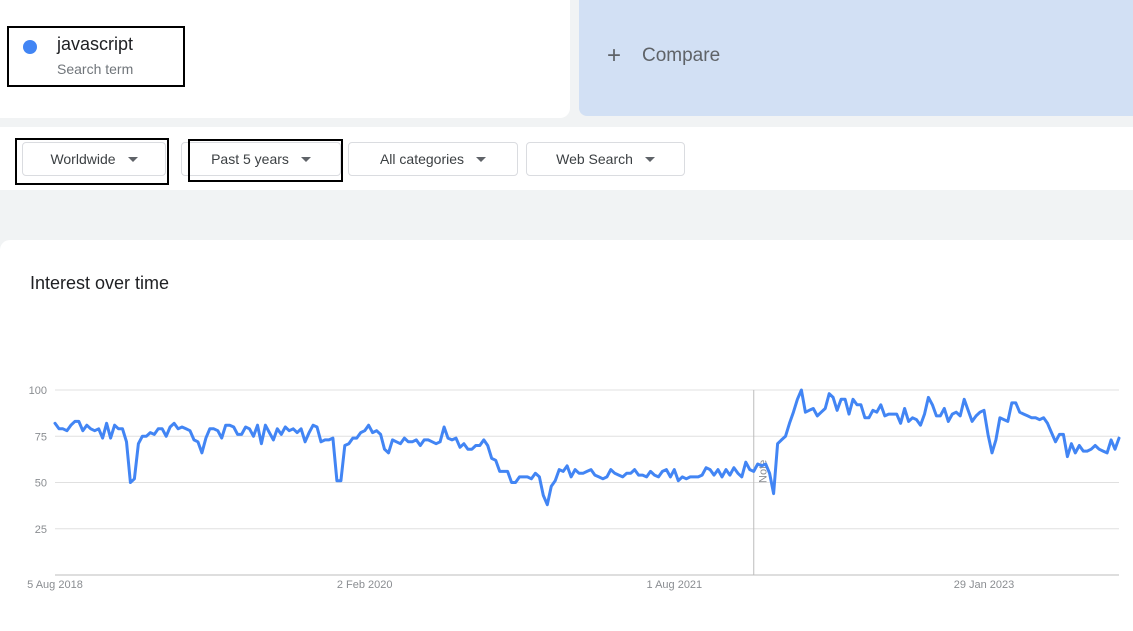 The width and height of the screenshot is (1133, 631). I want to click on search-type-label: Web Search, so click(594, 159).